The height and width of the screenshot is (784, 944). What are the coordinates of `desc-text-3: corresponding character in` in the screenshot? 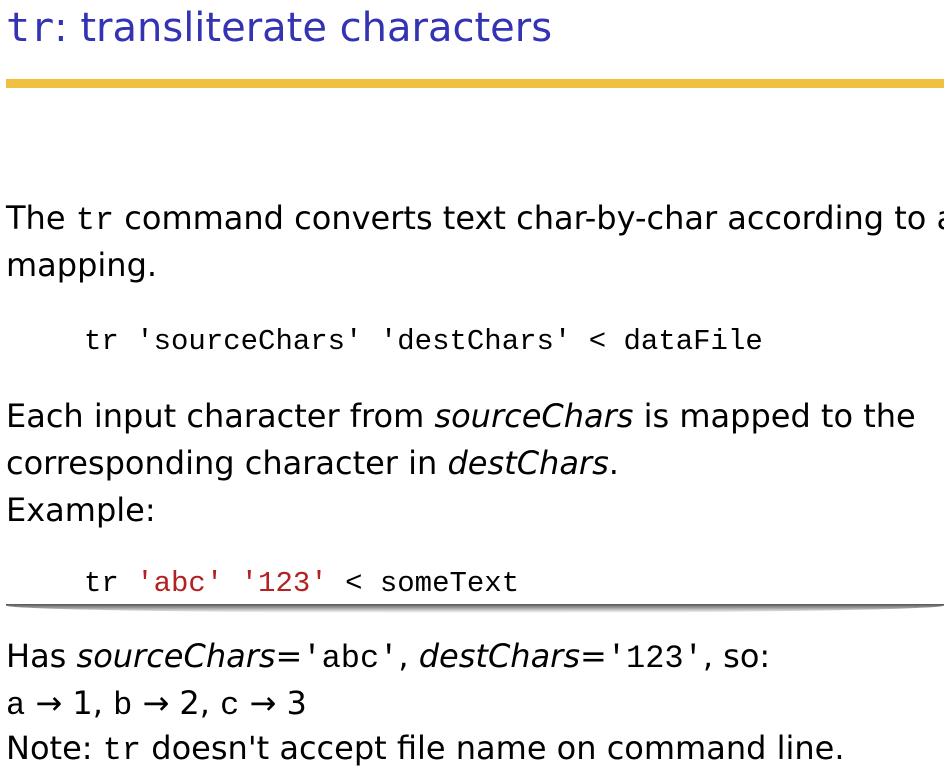 It's located at (227, 463).